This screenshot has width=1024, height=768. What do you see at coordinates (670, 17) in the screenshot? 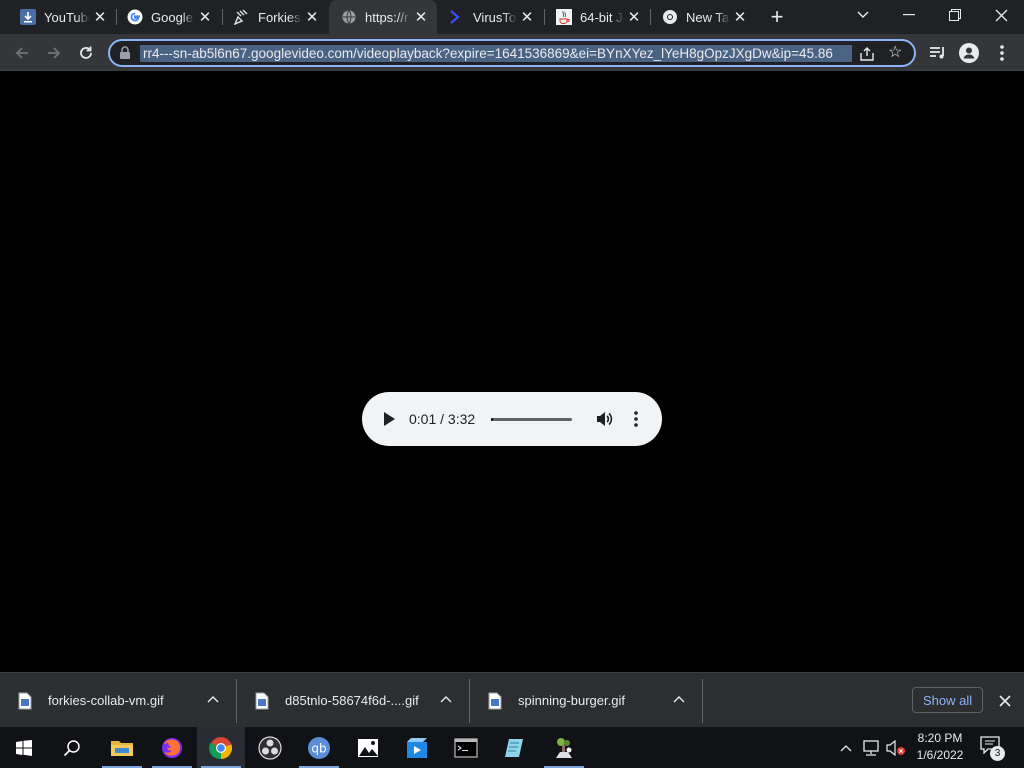
I see `chrome-icon` at bounding box center [670, 17].